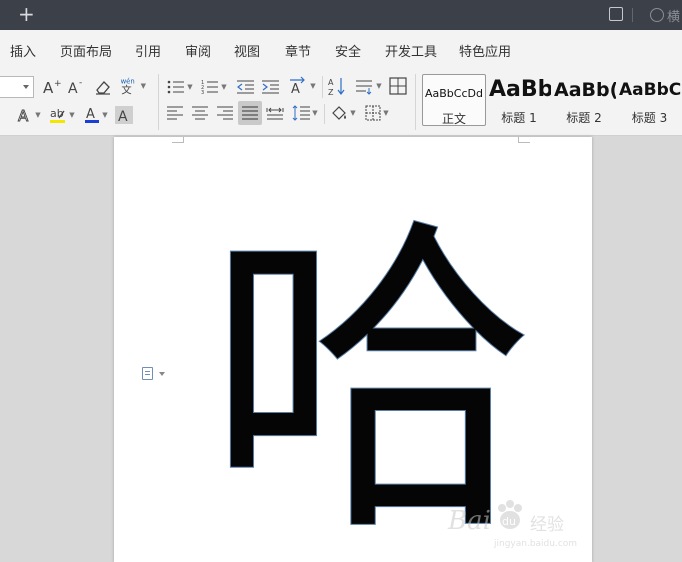 The height and width of the screenshot is (562, 682). What do you see at coordinates (536, 544) in the screenshot?
I see `watermark-url: jingyan.baidu.com` at bounding box center [536, 544].